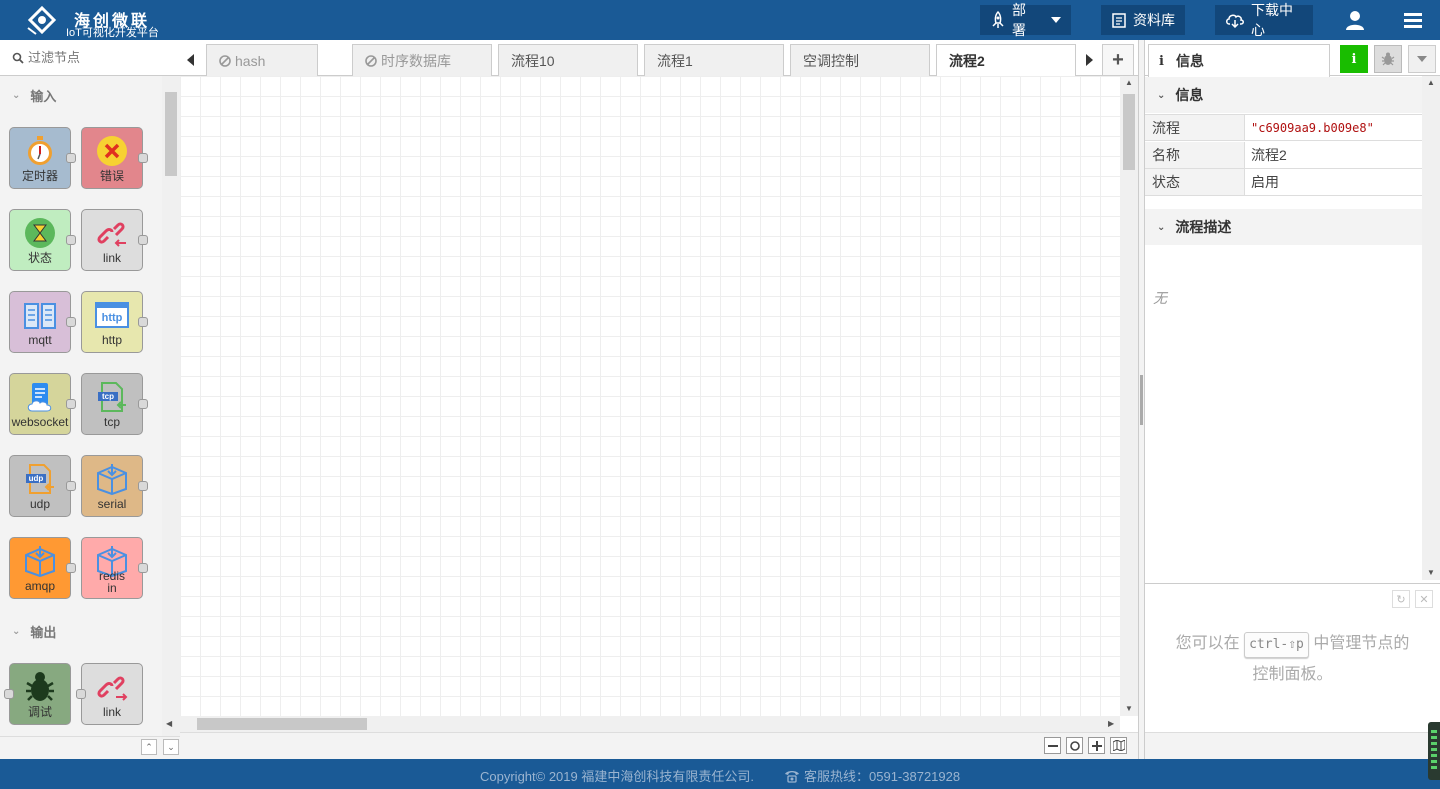  What do you see at coordinates (714, 60) in the screenshot?
I see `tab-flow1: 流程1` at bounding box center [714, 60].